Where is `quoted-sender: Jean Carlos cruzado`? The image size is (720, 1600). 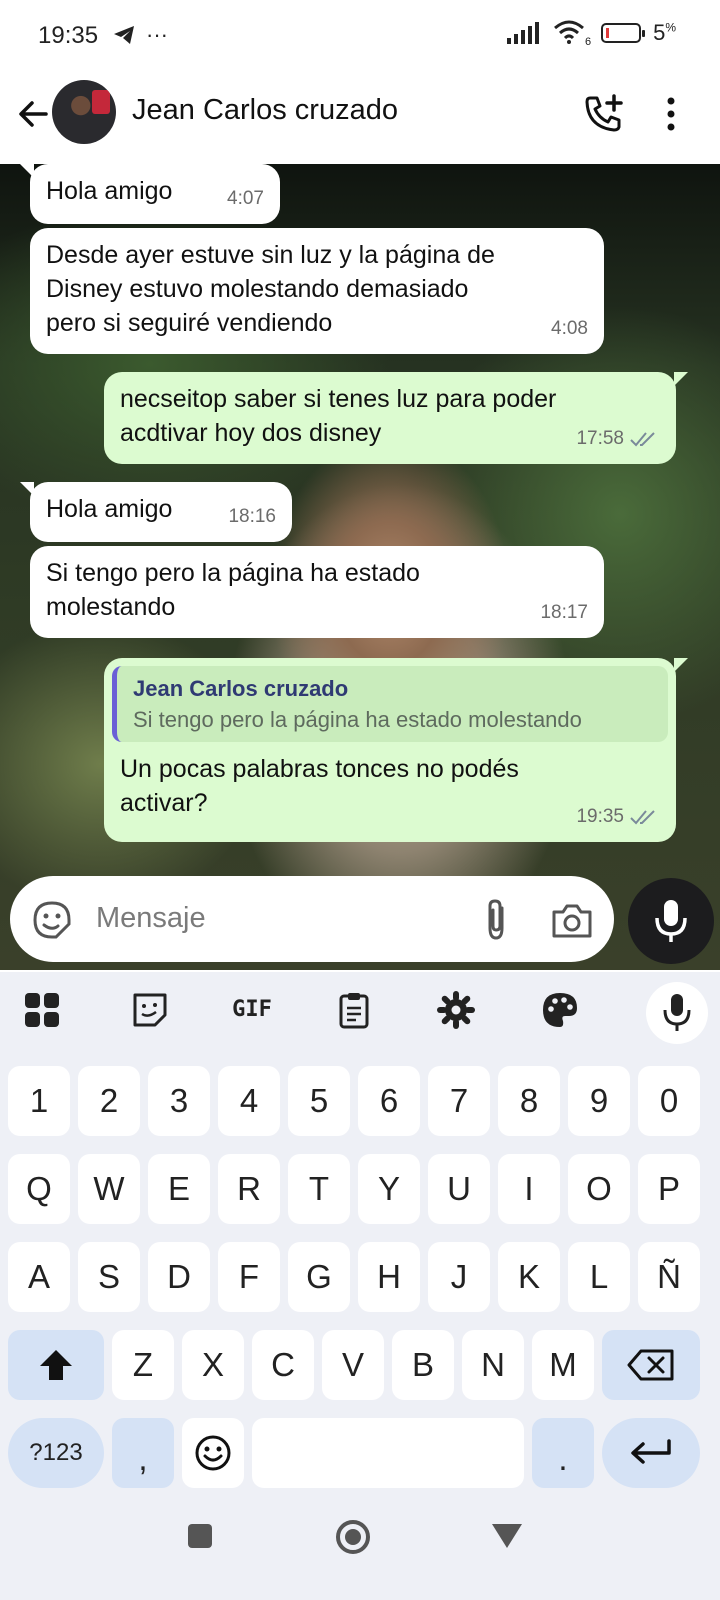 quoted-sender: Jean Carlos cruzado is located at coordinates (241, 688).